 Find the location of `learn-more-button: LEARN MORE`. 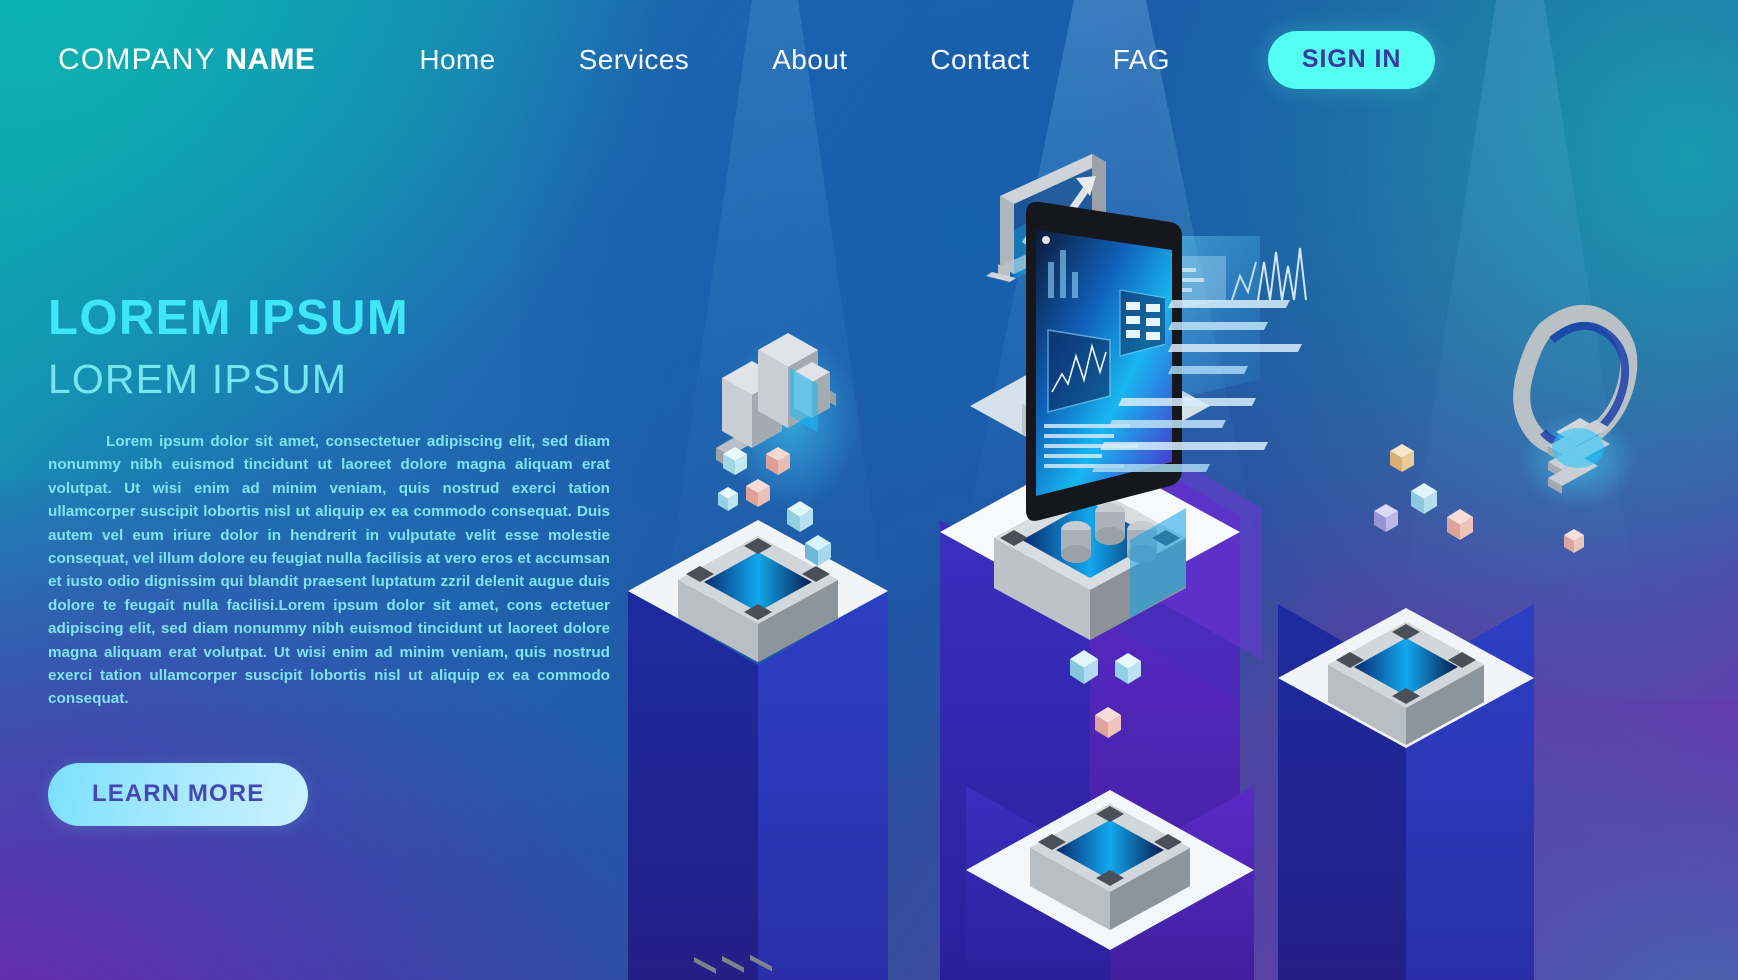

learn-more-button: LEARN MORE is located at coordinates (178, 794).